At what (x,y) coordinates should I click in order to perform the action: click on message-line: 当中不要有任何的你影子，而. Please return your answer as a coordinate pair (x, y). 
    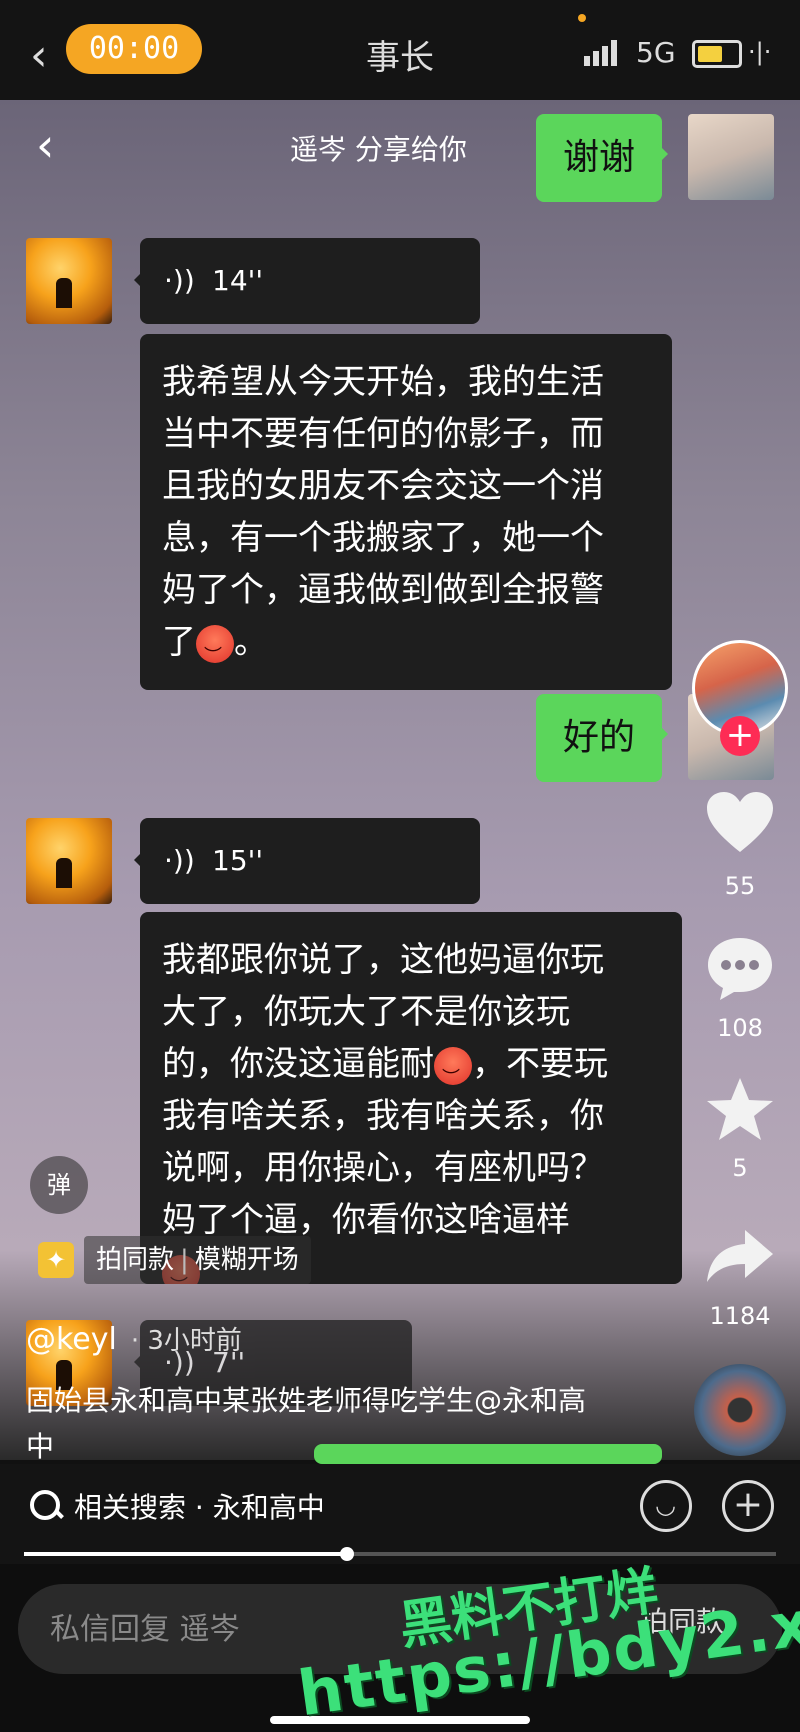
    Looking at the image, I should click on (383, 434).